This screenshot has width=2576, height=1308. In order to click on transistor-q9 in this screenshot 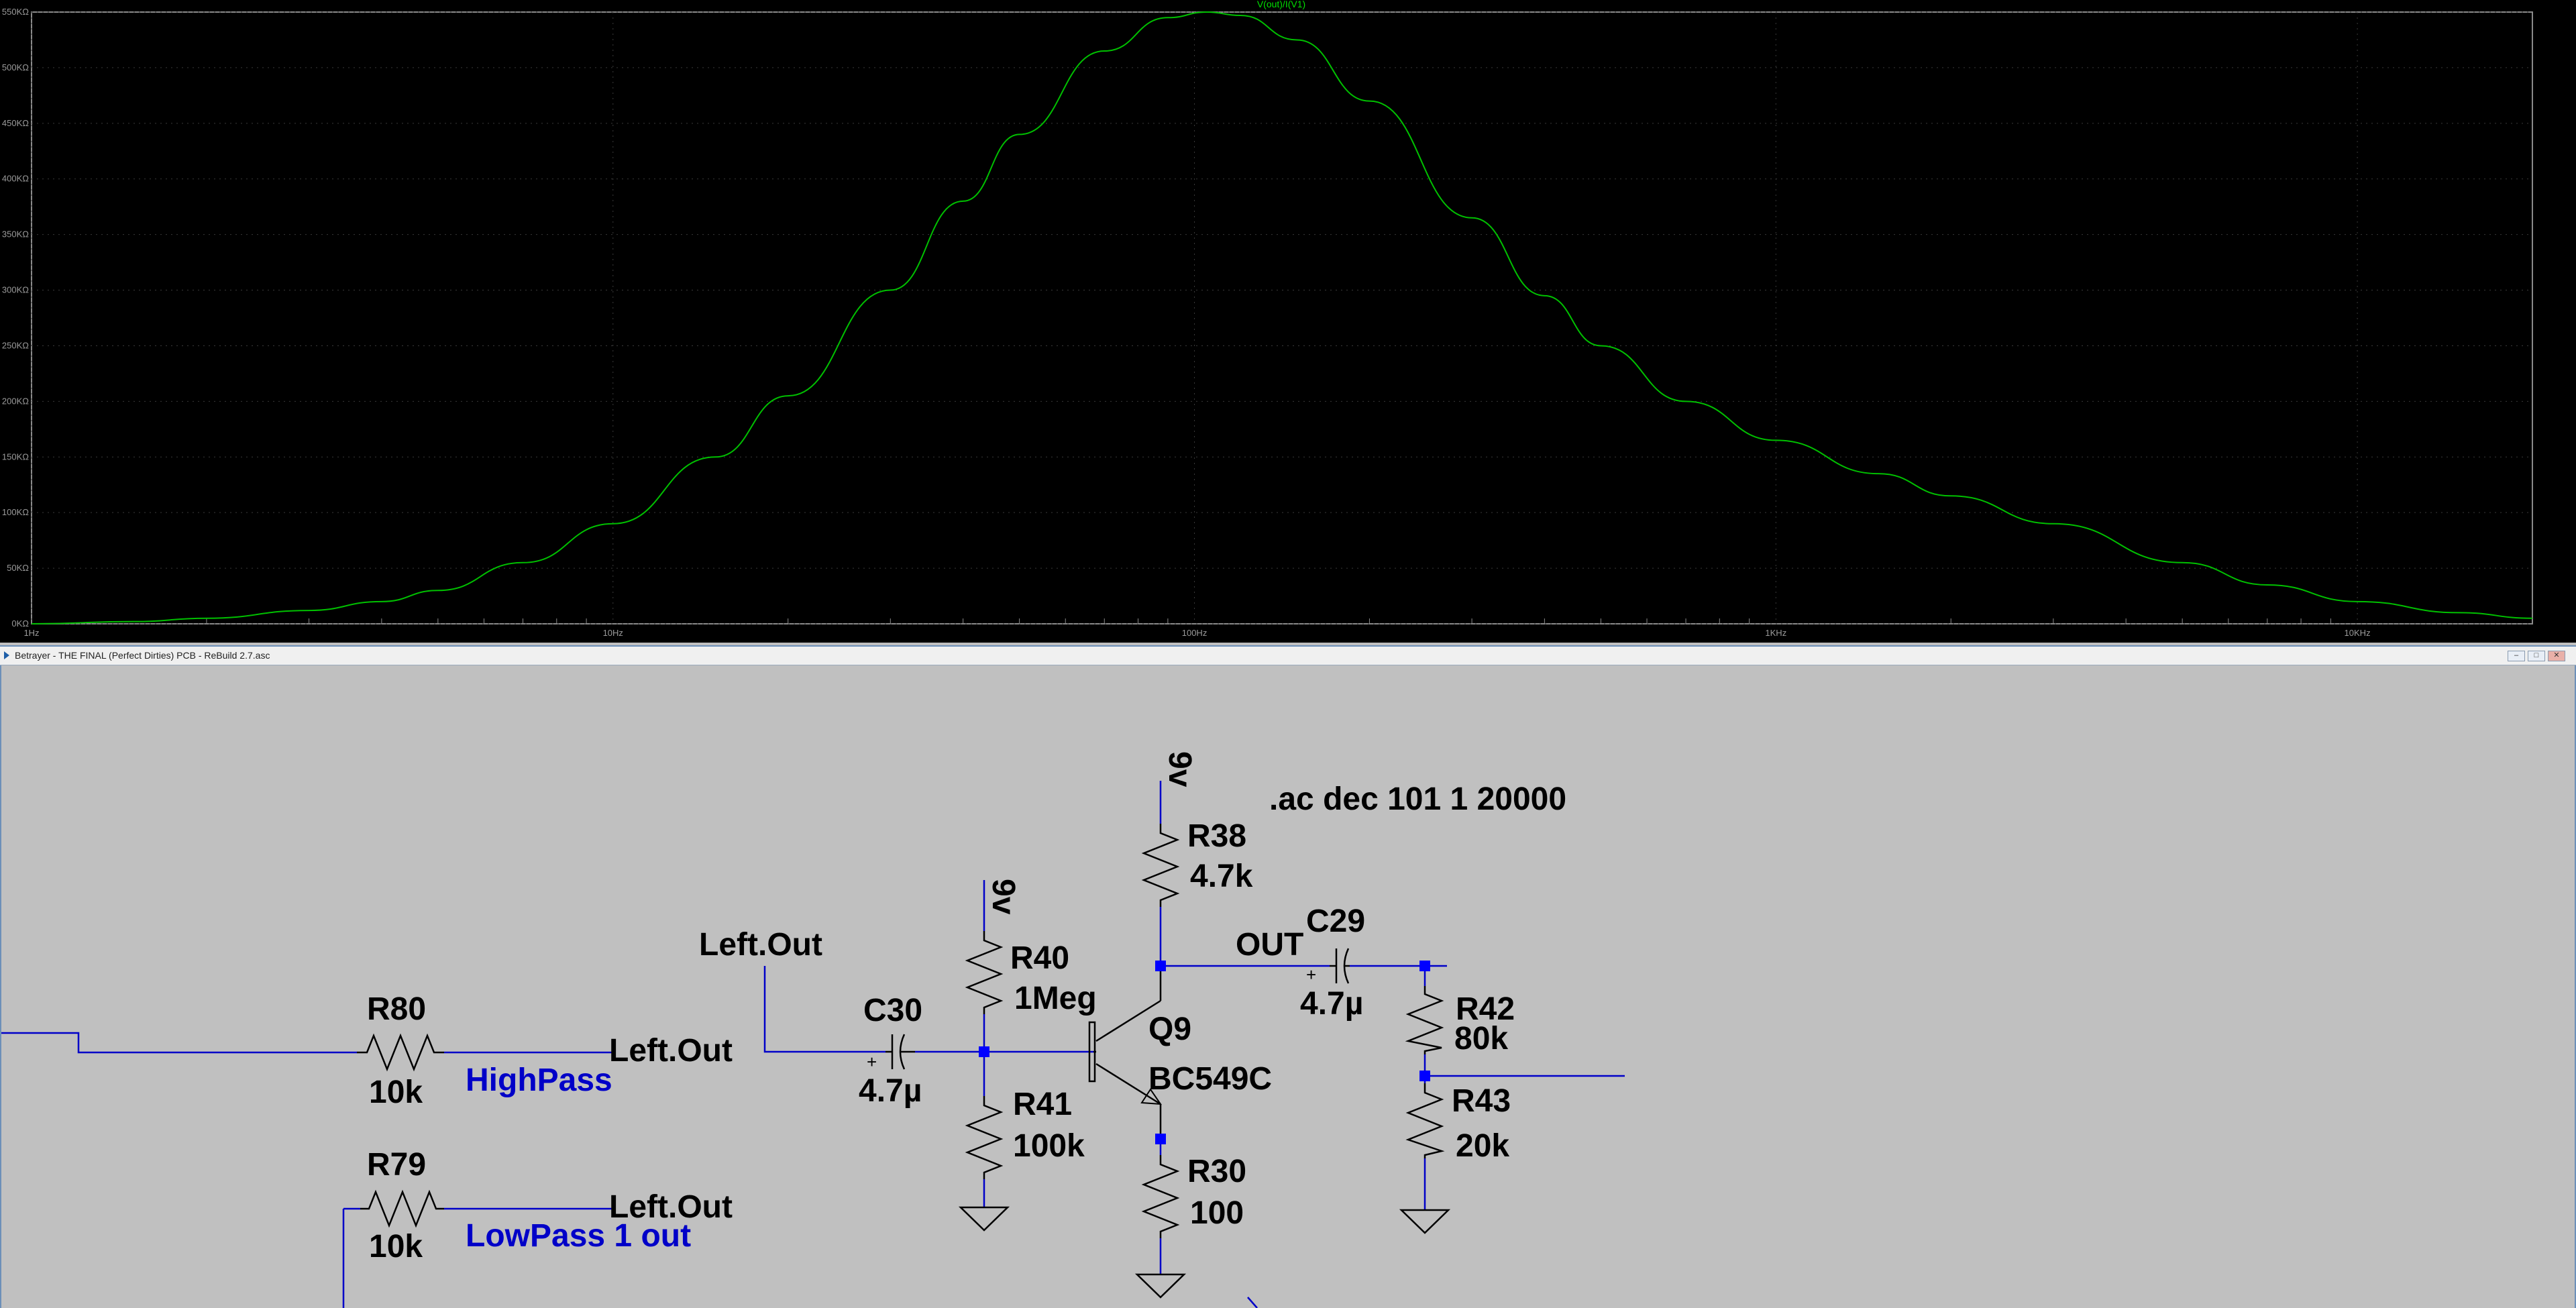, I will do `click(1125, 1054)`.